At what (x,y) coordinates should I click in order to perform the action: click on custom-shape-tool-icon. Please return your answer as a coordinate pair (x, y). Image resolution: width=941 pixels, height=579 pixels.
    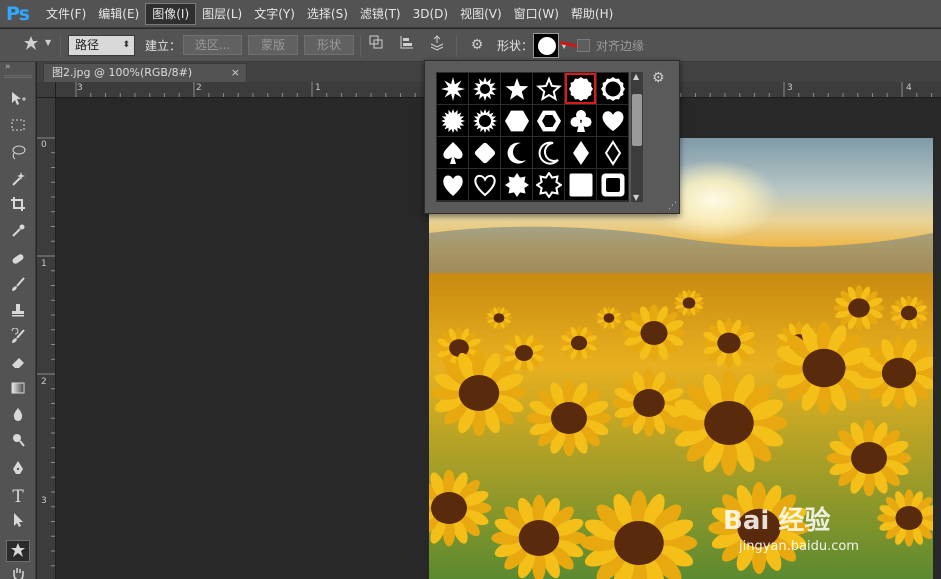
    Looking at the image, I should click on (18, 551).